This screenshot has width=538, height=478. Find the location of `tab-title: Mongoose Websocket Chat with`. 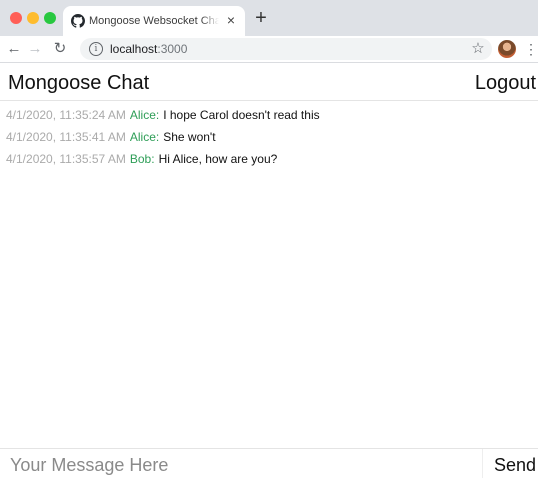

tab-title: Mongoose Websocket Chat with is located at coordinates (154, 21).